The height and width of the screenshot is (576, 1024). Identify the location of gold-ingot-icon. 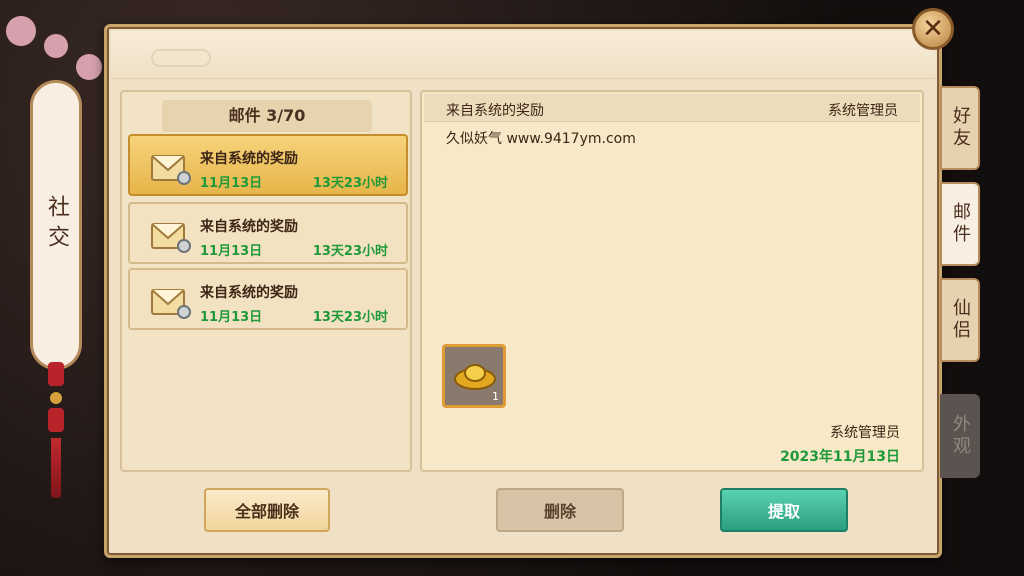
(475, 377).